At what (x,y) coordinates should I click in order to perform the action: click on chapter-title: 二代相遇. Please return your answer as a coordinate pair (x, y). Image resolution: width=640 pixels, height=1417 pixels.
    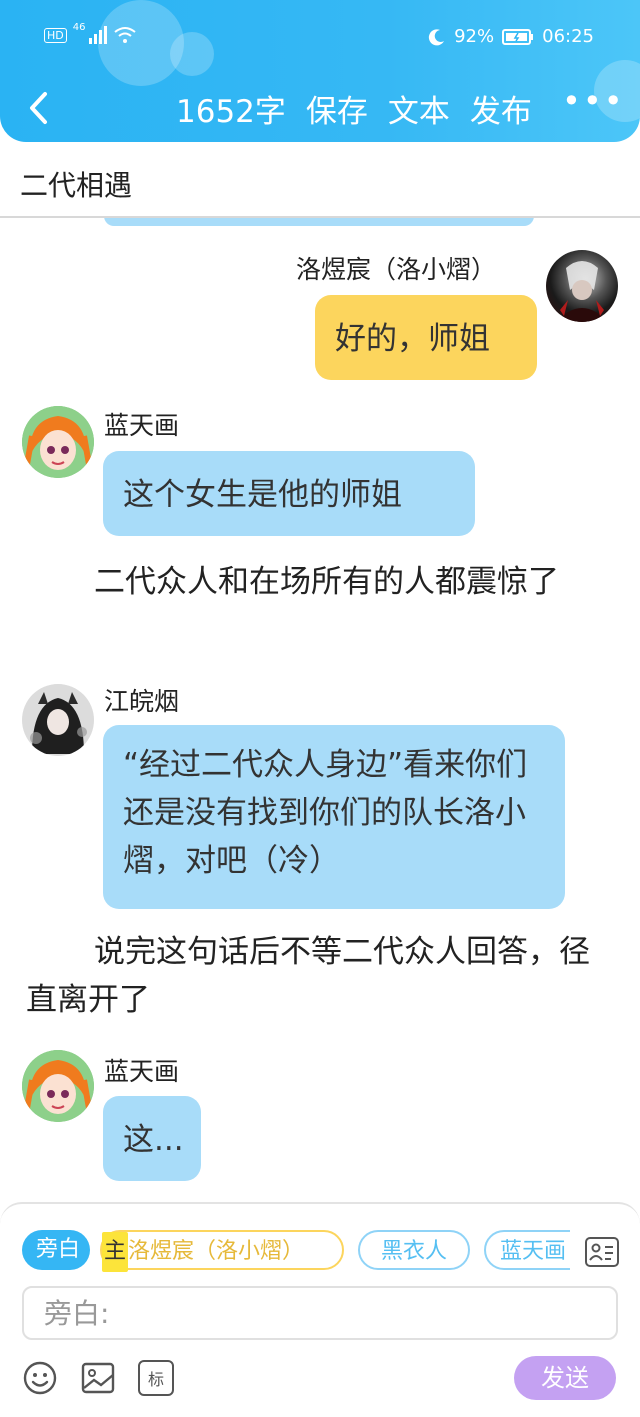
    Looking at the image, I should click on (76, 185).